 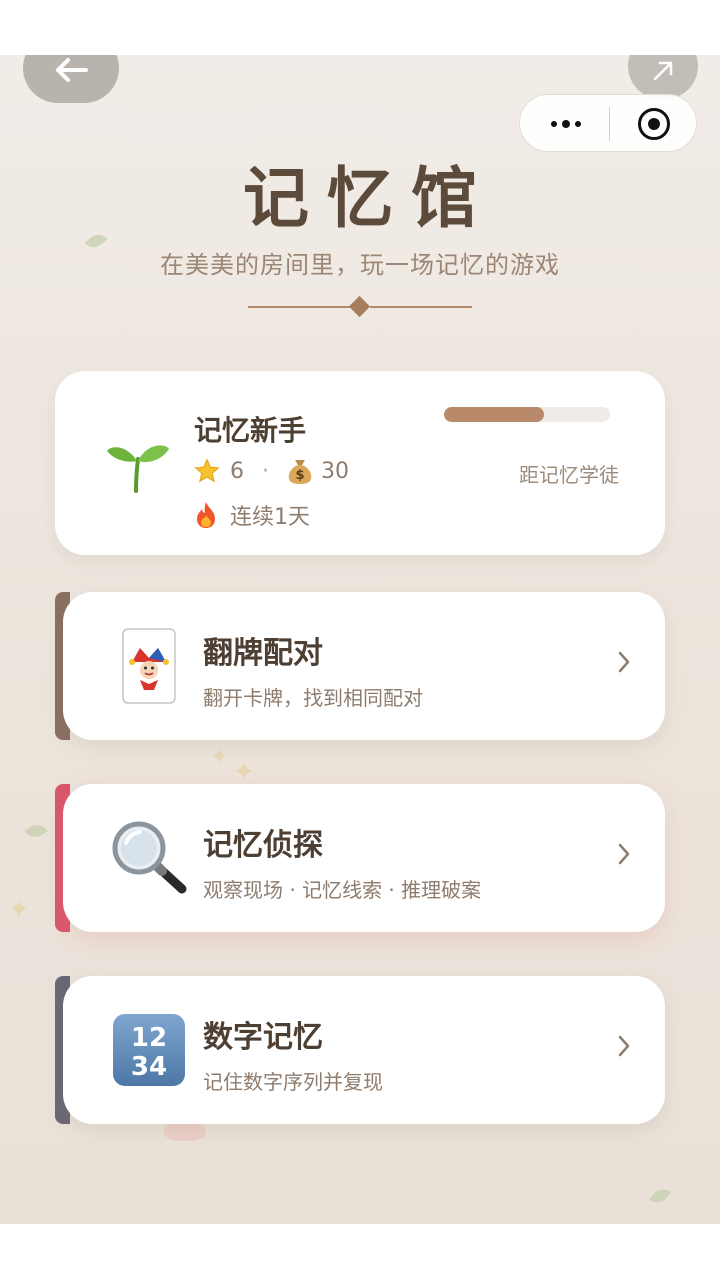 What do you see at coordinates (335, 471) in the screenshot?
I see `coin-count: 30` at bounding box center [335, 471].